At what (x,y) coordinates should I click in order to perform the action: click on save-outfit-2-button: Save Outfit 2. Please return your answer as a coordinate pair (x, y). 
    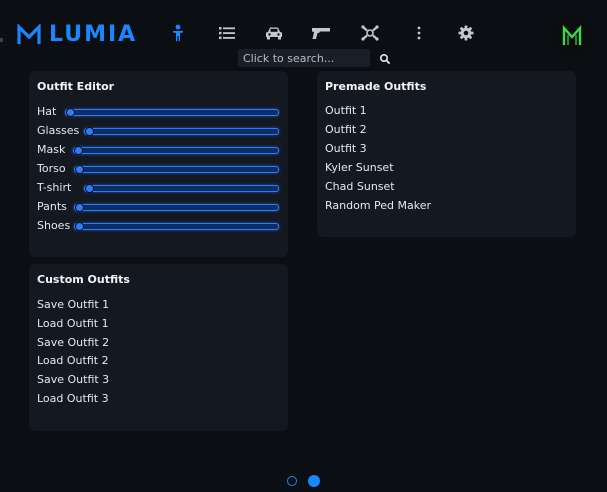
    Looking at the image, I should click on (73, 343).